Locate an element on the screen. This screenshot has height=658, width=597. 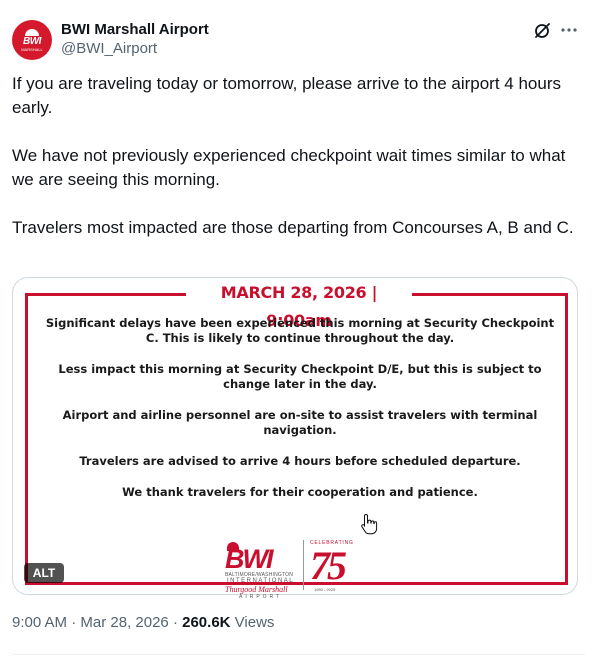
bwi-logo-main-text: BWI is located at coordinates (249, 559).